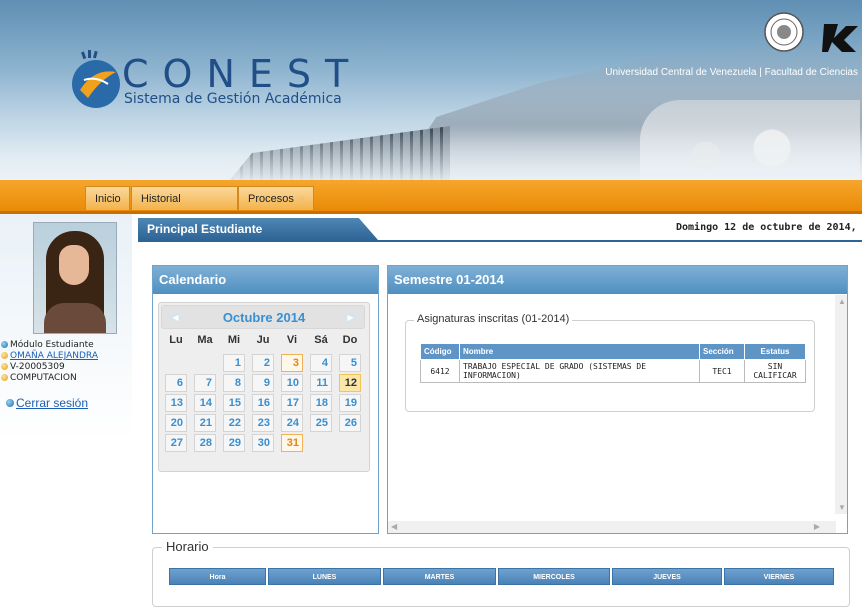  Describe the element at coordinates (52, 345) in the screenshot. I see `sidebar-module-label: Módulo Estudiante` at that location.